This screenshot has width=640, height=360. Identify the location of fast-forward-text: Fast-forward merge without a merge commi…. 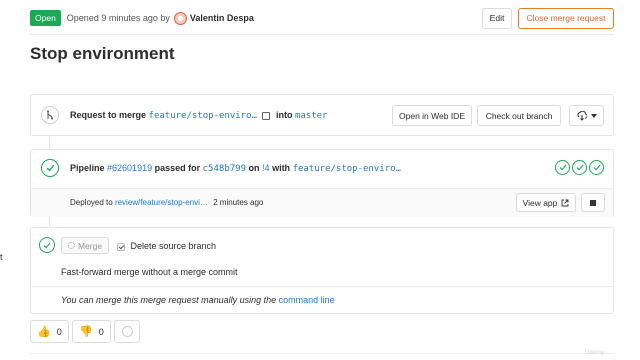
(149, 272).